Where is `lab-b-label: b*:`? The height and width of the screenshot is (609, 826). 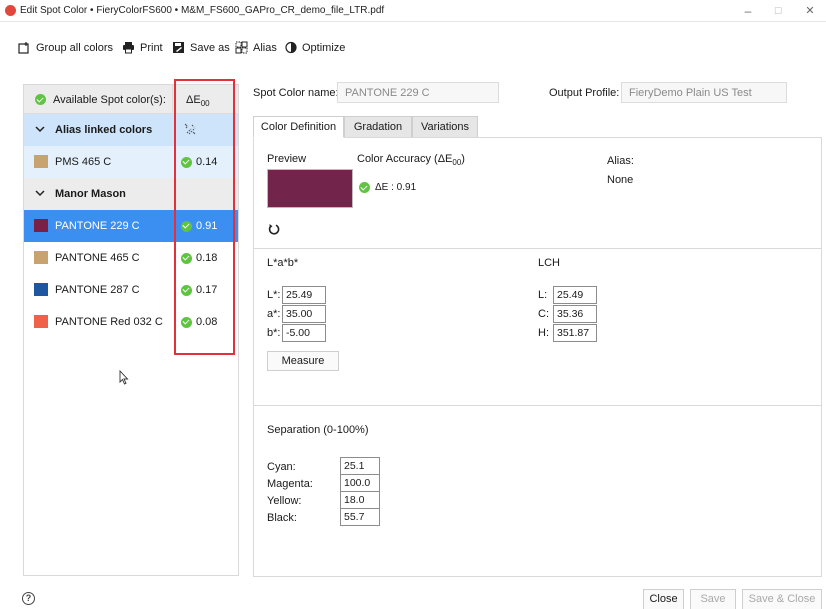 lab-b-label: b*: is located at coordinates (274, 333).